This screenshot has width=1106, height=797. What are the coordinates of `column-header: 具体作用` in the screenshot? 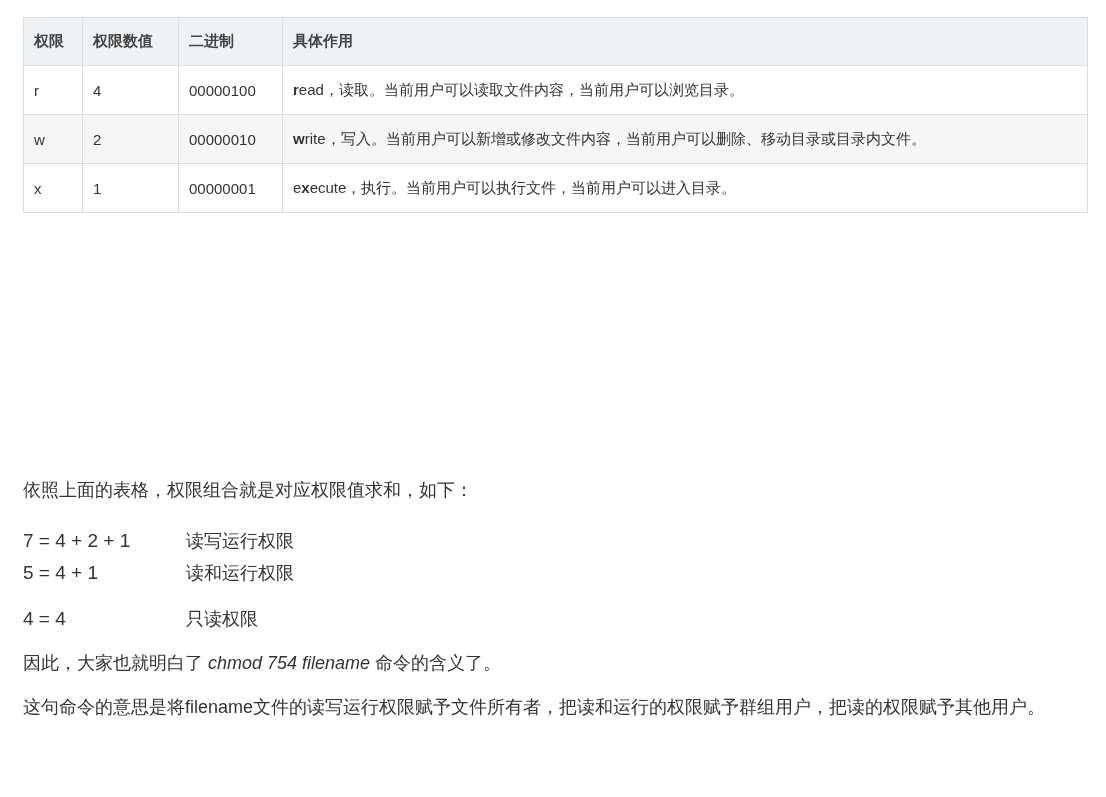 It's located at (685, 41).